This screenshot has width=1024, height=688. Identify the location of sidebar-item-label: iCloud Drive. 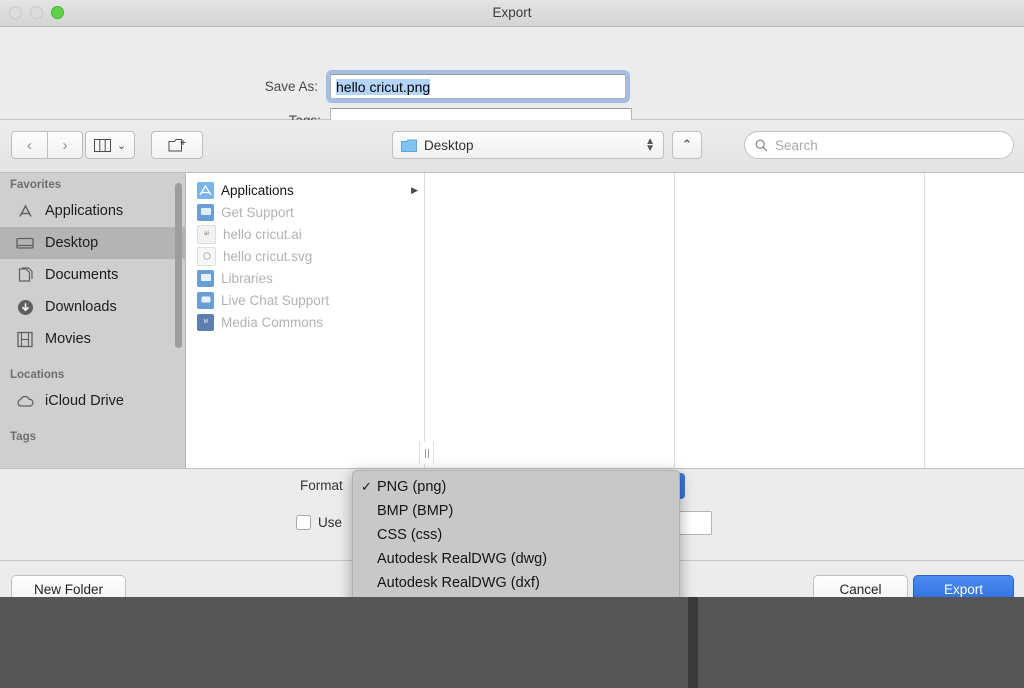
(84, 401).